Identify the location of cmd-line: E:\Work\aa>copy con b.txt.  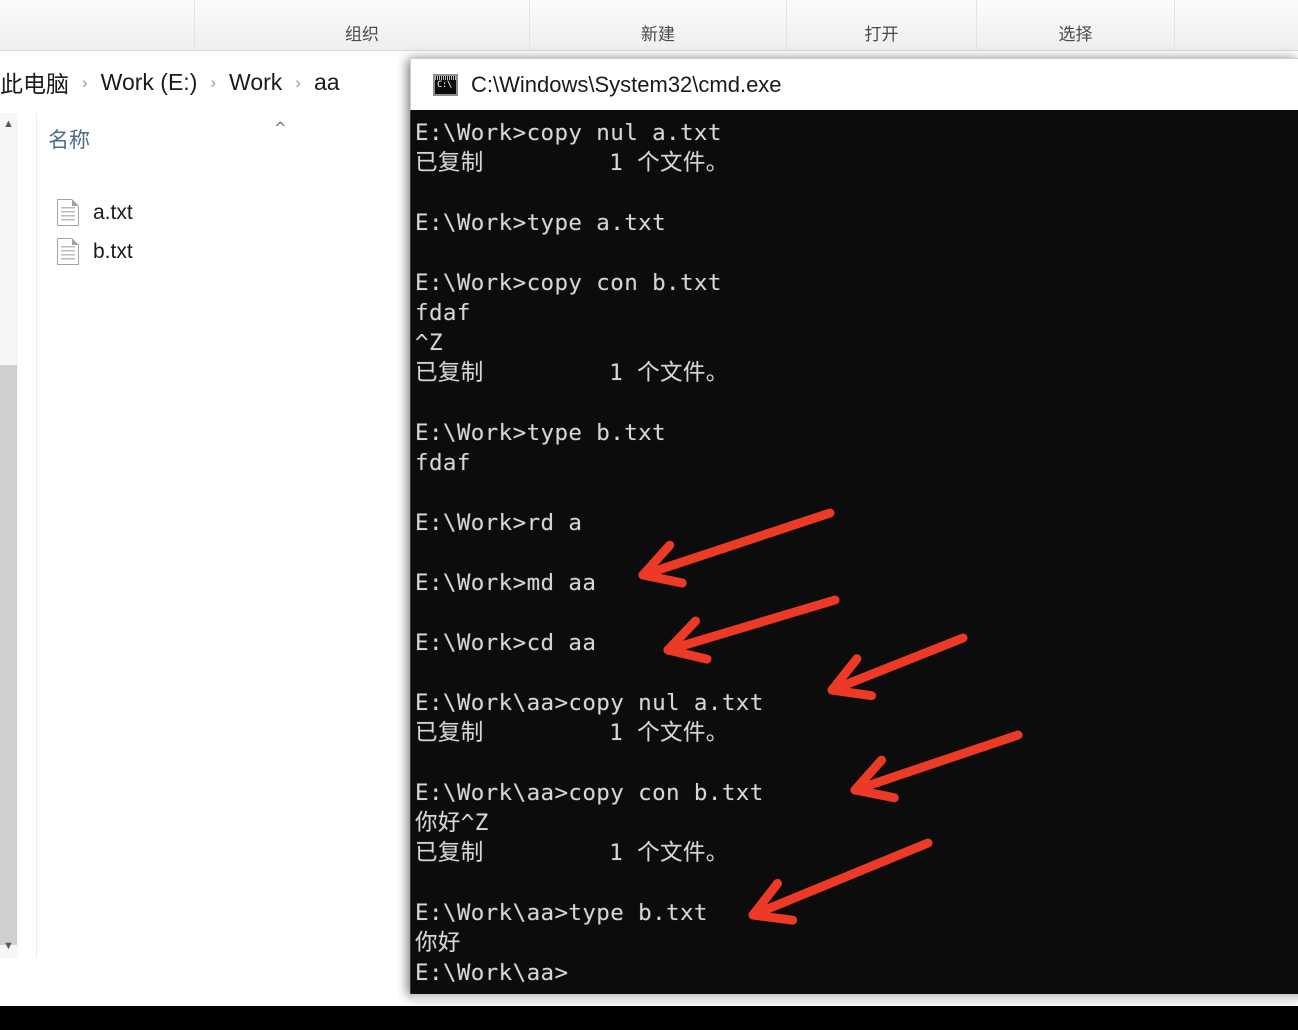
(589, 793).